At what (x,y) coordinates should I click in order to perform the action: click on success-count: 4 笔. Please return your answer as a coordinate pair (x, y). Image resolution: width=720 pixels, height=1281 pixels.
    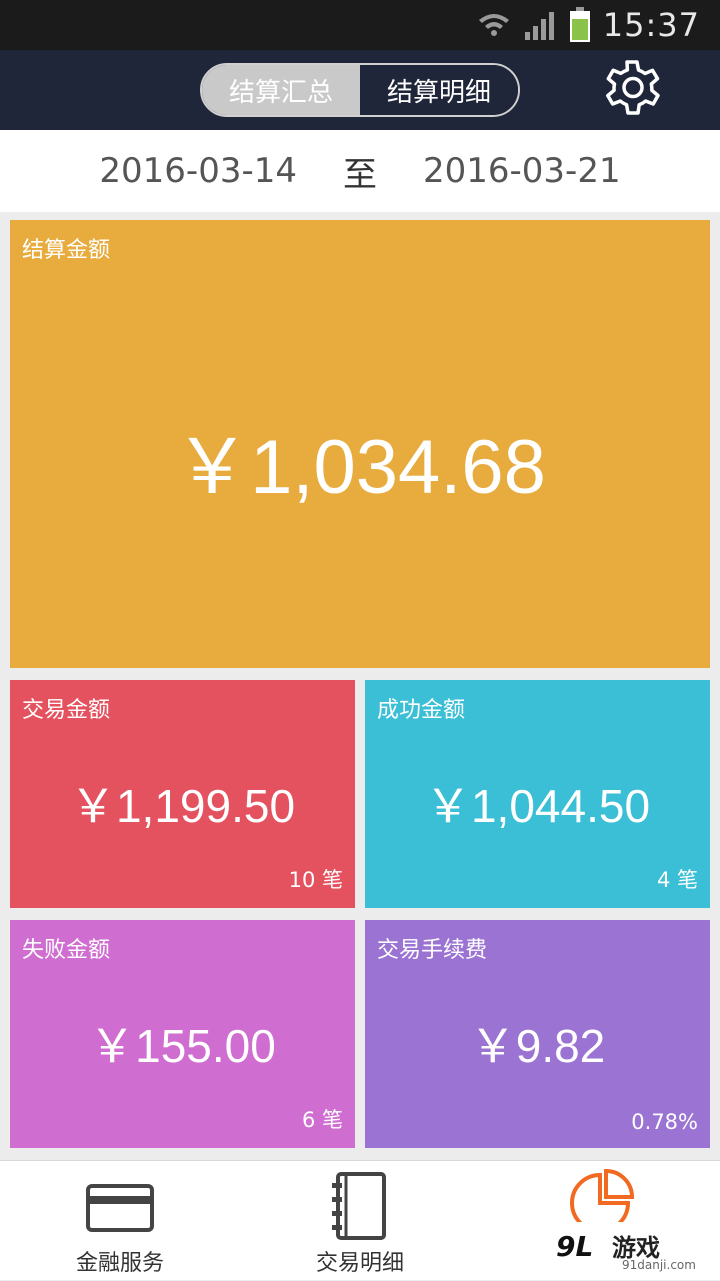
    Looking at the image, I should click on (677, 880).